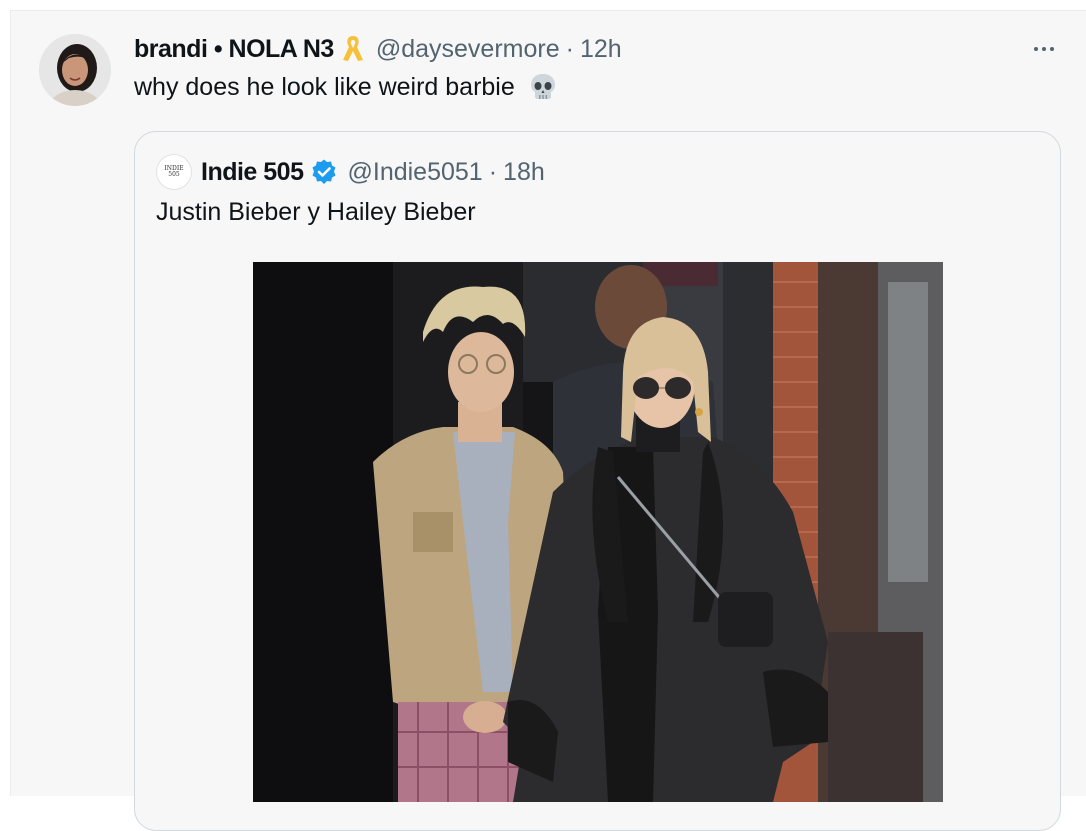 The image size is (1086, 831). I want to click on verified-icon, so click(324, 172).